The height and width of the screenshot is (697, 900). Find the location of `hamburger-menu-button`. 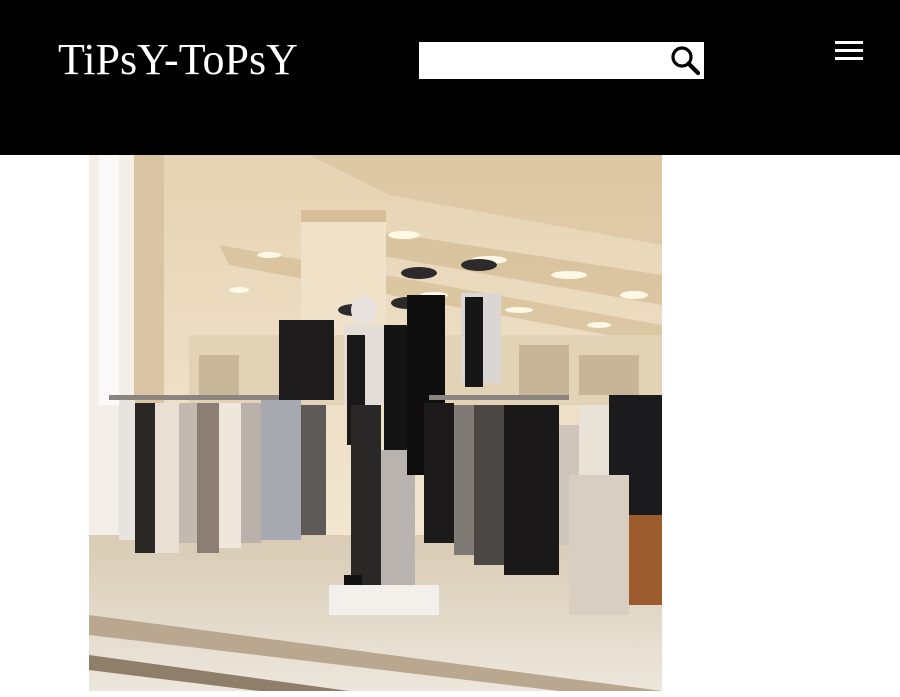

hamburger-menu-button is located at coordinates (849, 52).